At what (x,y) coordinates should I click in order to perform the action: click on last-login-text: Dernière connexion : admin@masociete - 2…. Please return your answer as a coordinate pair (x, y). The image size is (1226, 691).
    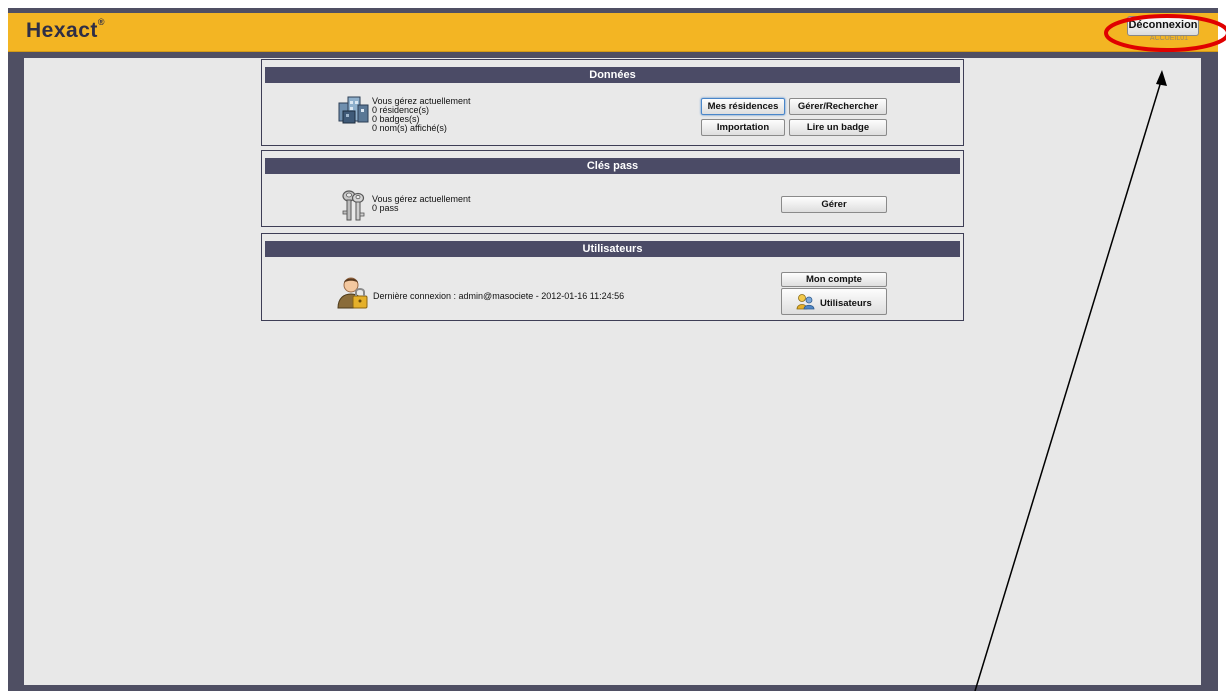
    Looking at the image, I should click on (499, 296).